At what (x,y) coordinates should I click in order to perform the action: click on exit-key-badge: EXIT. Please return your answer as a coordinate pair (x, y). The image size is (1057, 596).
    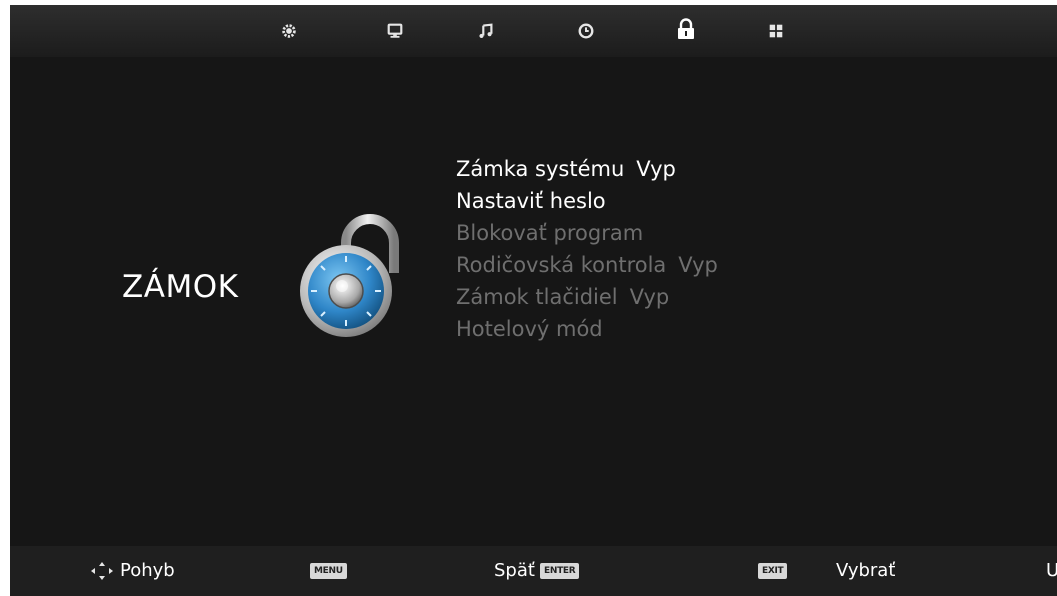
    Looking at the image, I should click on (773, 571).